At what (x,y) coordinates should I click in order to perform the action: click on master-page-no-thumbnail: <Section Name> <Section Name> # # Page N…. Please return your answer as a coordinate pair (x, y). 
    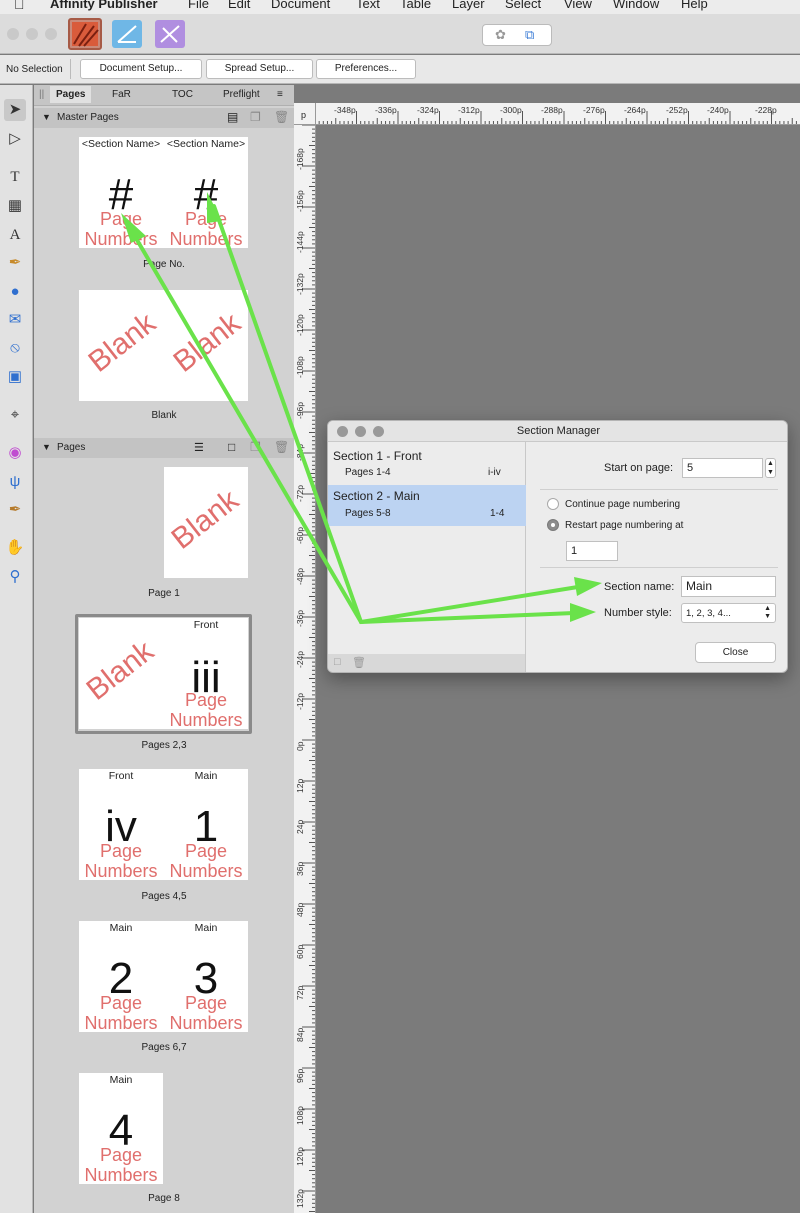
    Looking at the image, I should click on (163, 192).